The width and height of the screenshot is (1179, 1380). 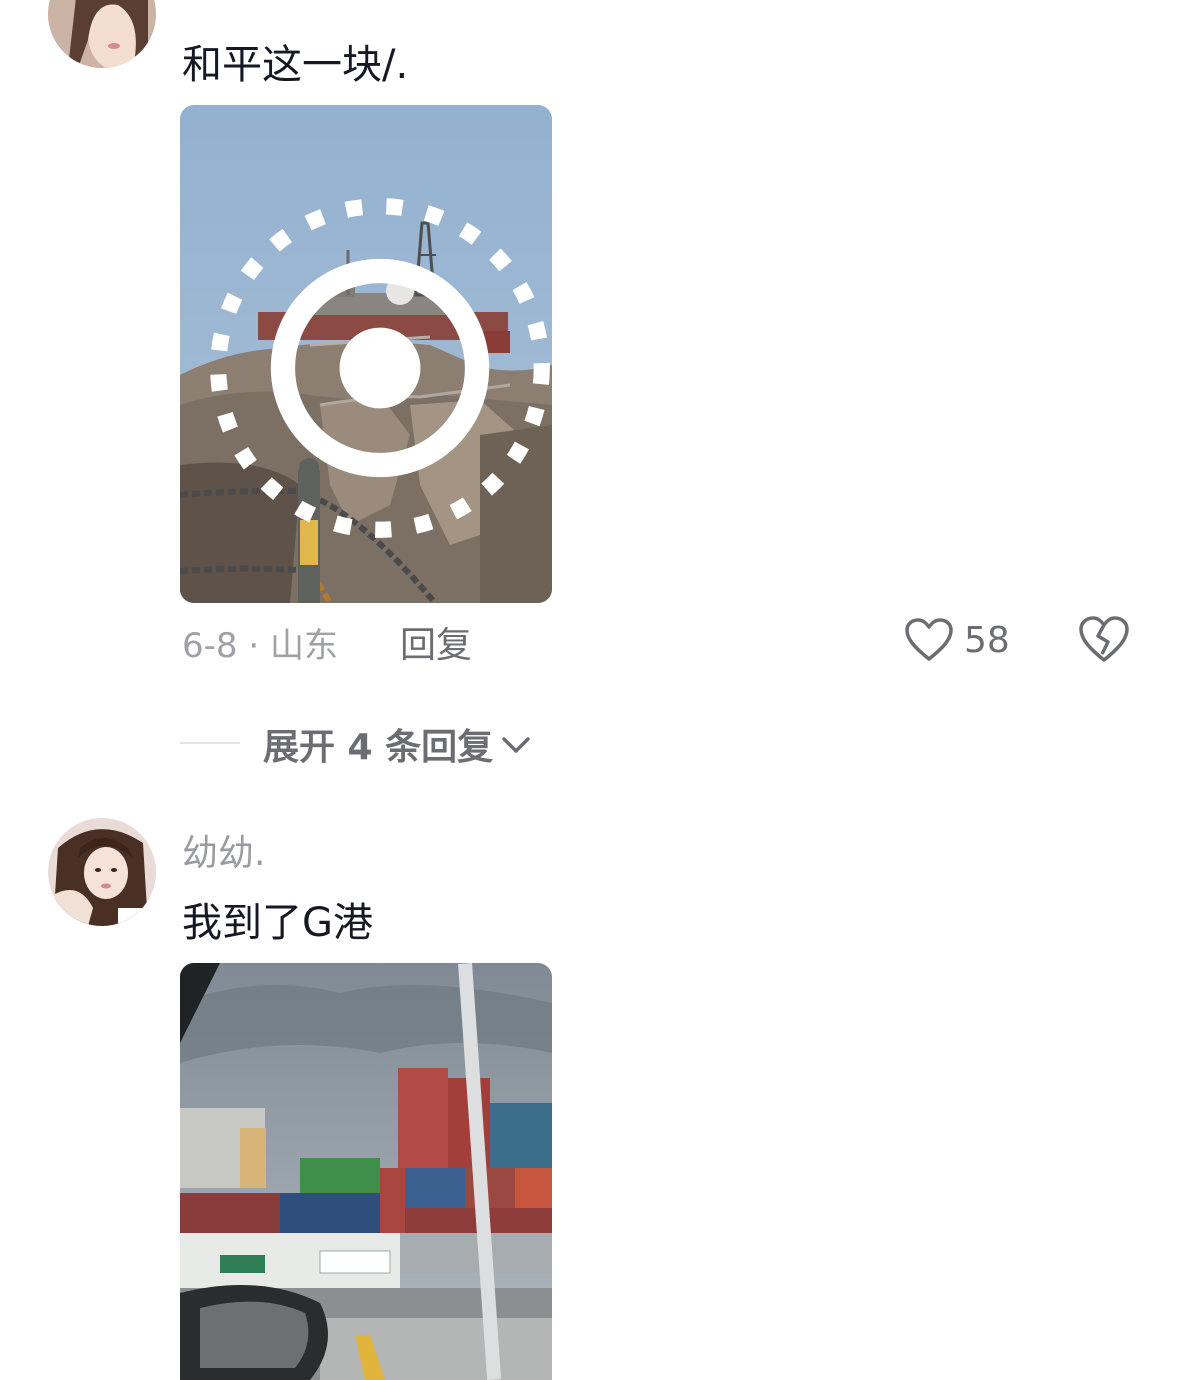 I want to click on chevron-down-icon, so click(x=516, y=745).